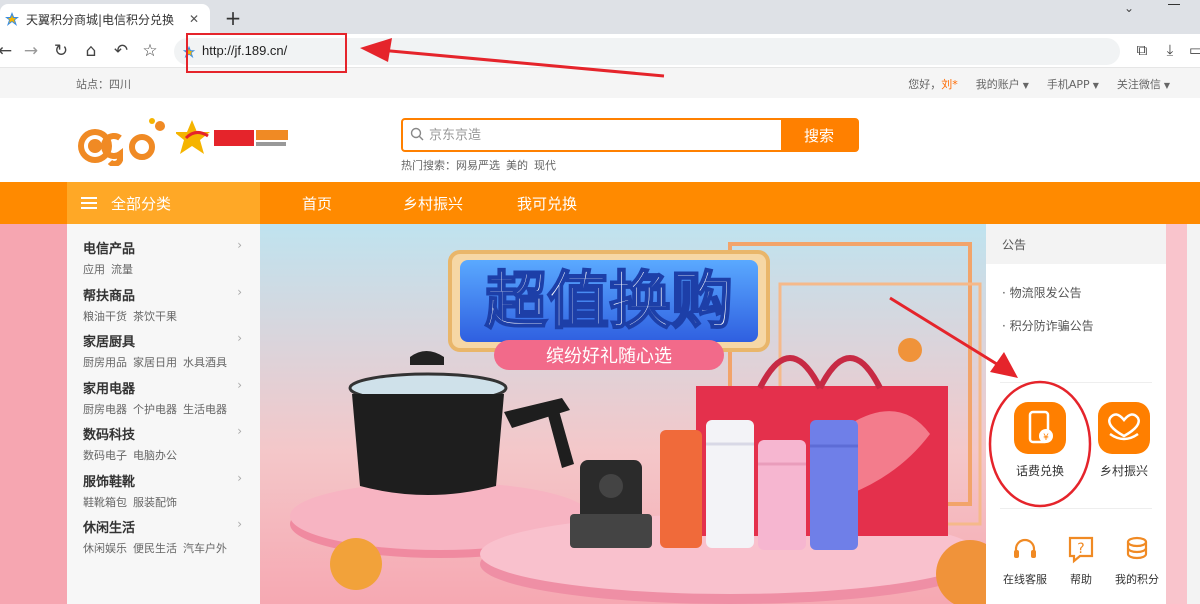 Image resolution: width=1200 pixels, height=604 pixels. Describe the element at coordinates (1174, 4) in the screenshot. I see `window-minimize-icon` at that location.